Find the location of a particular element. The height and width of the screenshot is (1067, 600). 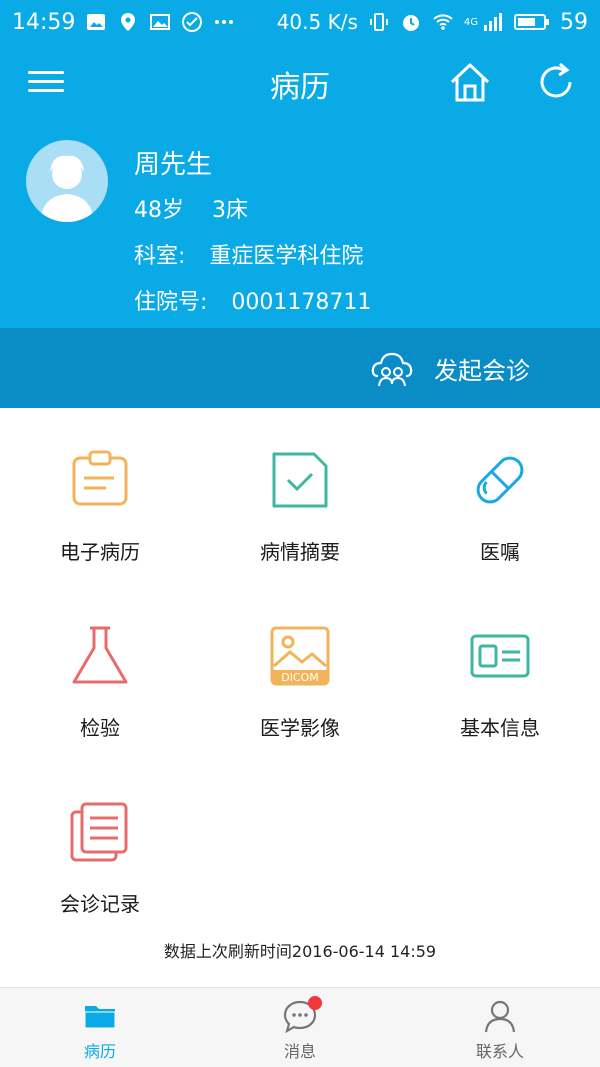

module-orders: 医嘱 is located at coordinates (500, 496).